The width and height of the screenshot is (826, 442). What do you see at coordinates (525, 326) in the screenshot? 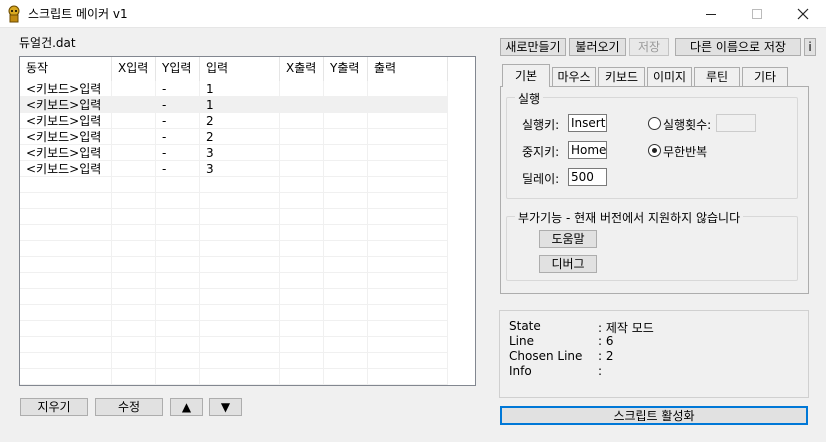
I see `state-label: State` at bounding box center [525, 326].